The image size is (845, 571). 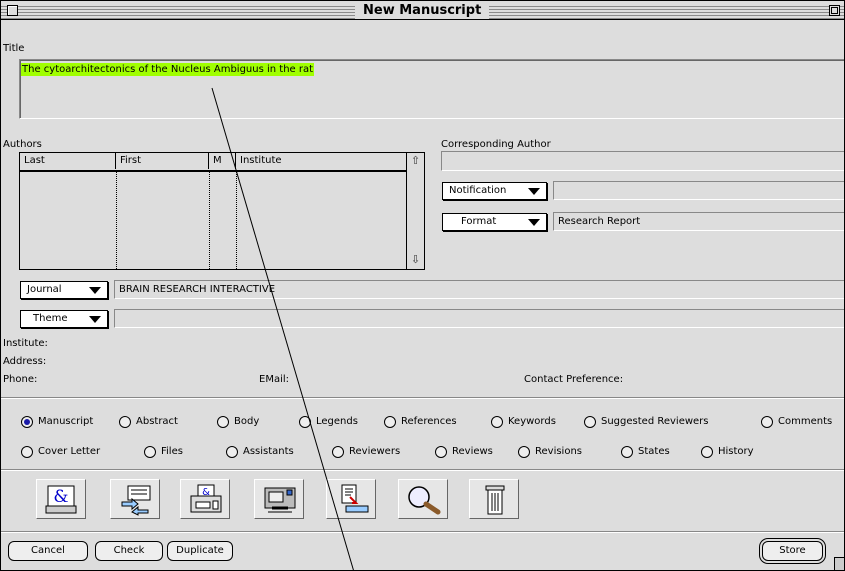 I want to click on radio-body: Body, so click(x=238, y=422).